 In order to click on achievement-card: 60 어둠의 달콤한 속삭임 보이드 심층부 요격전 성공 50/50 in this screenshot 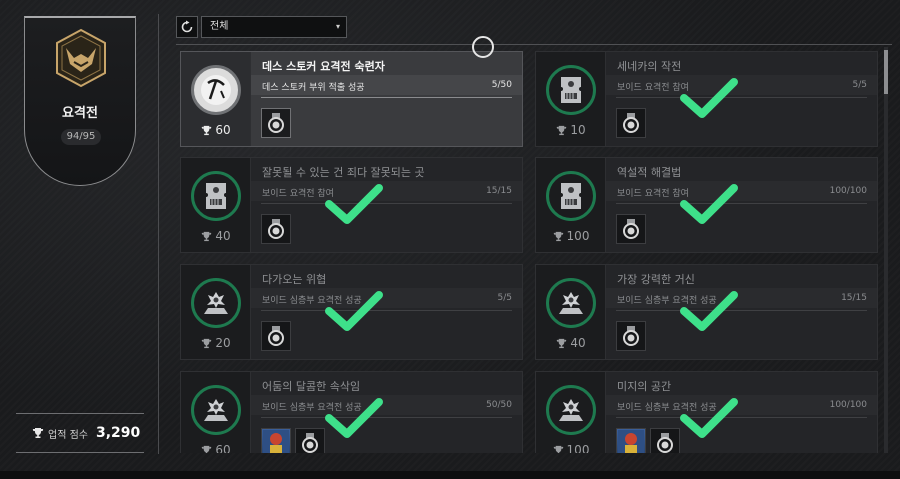, I will do `click(351, 412)`.